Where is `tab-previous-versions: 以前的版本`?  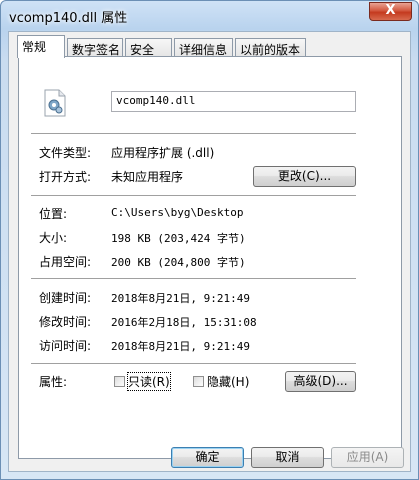 tab-previous-versions: 以前的版本 is located at coordinates (270, 48).